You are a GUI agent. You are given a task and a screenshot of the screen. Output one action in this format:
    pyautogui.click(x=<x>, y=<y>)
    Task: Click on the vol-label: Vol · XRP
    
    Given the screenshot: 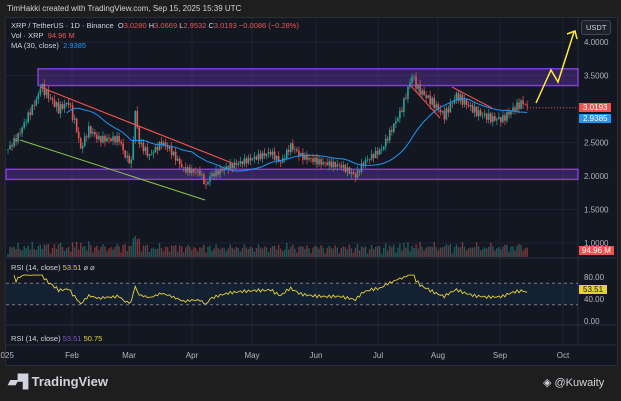 What is the action you would take?
    pyautogui.click(x=27, y=35)
    